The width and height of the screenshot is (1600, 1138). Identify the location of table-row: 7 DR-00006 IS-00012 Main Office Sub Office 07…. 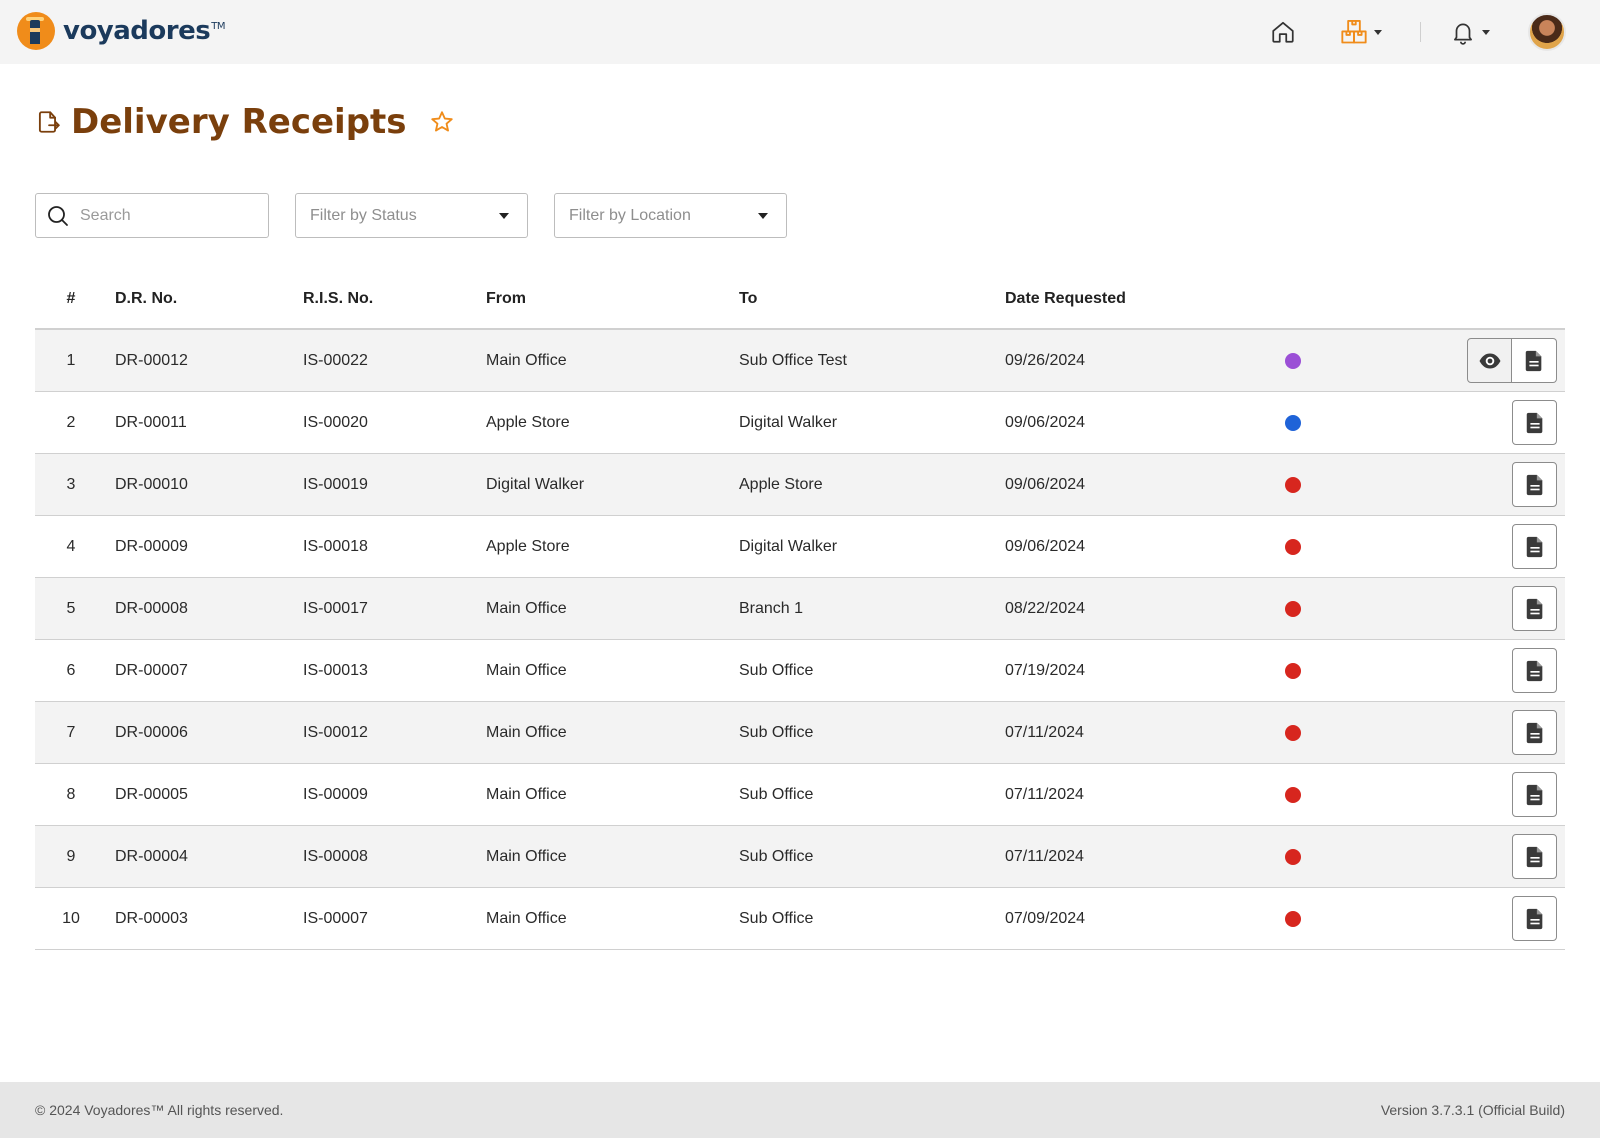
(800, 733).